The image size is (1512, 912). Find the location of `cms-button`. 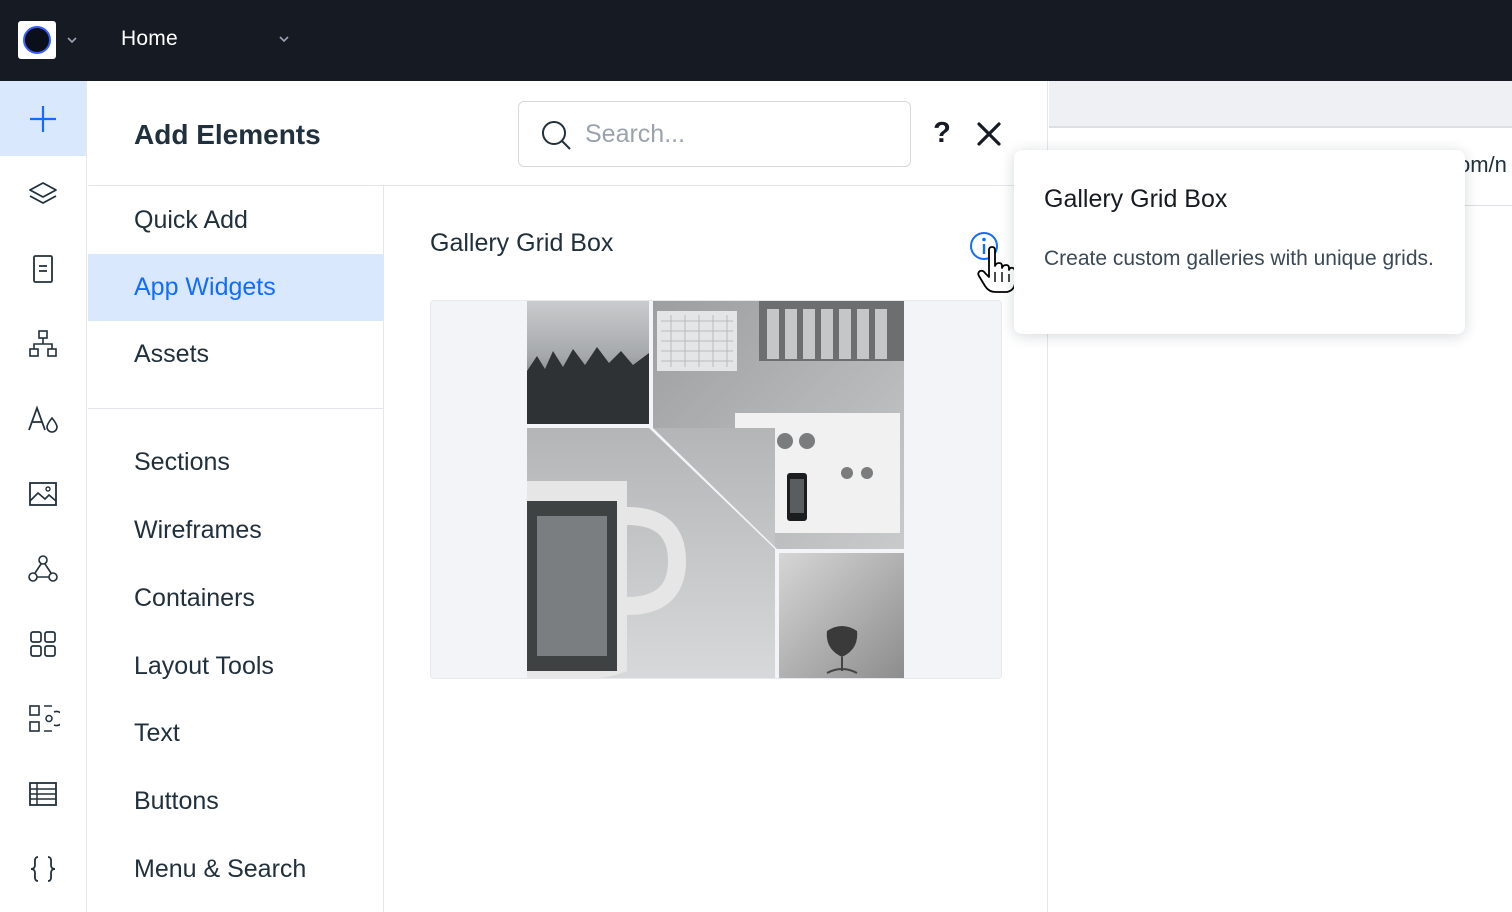

cms-button is located at coordinates (43, 793).